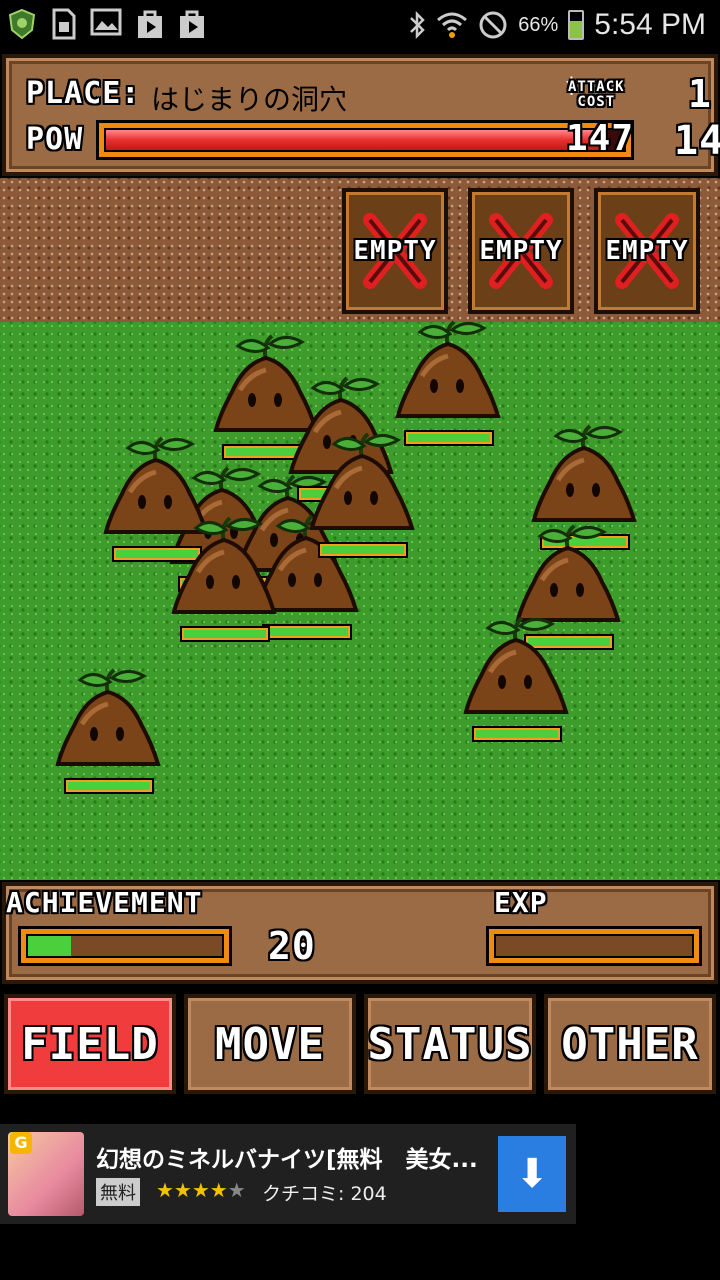 The image size is (720, 1280). I want to click on pow-value: 147, so click(600, 138).